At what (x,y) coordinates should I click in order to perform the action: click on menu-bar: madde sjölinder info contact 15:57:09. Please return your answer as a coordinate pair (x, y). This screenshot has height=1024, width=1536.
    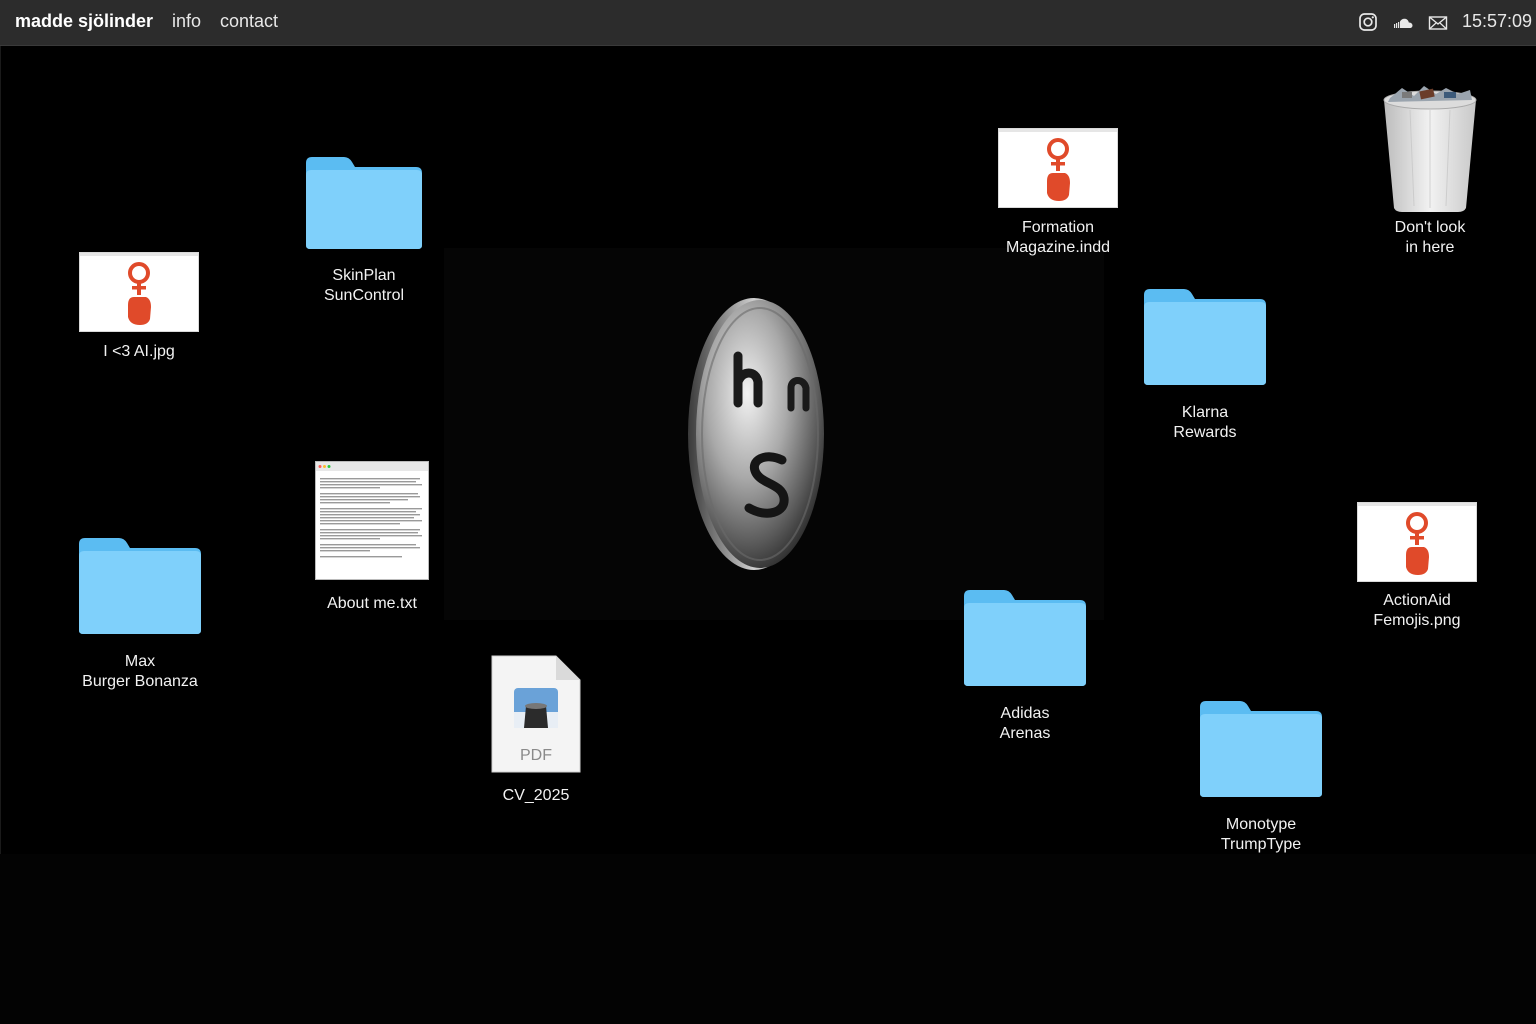
    Looking at the image, I should click on (768, 23).